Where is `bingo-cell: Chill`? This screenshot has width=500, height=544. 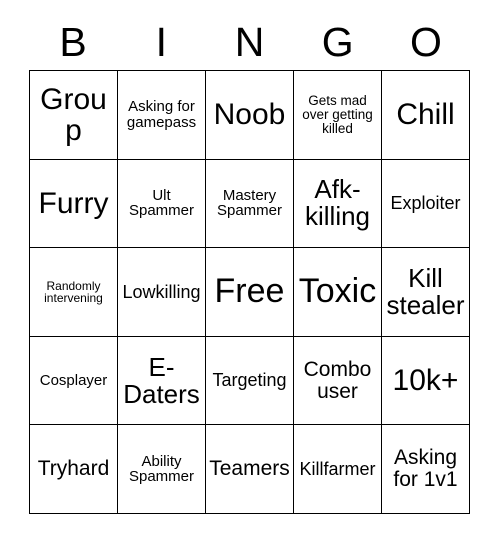
bingo-cell: Chill is located at coordinates (426, 115).